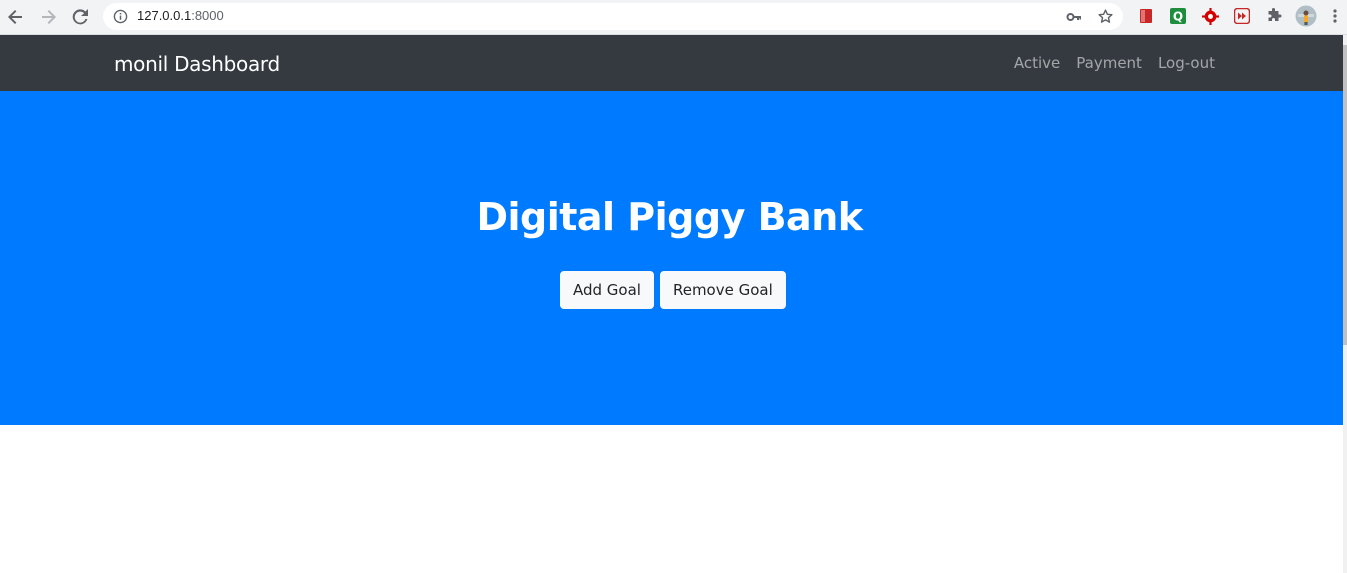  Describe the element at coordinates (1146, 16) in the screenshot. I see `bookmark-ext-icon` at that location.